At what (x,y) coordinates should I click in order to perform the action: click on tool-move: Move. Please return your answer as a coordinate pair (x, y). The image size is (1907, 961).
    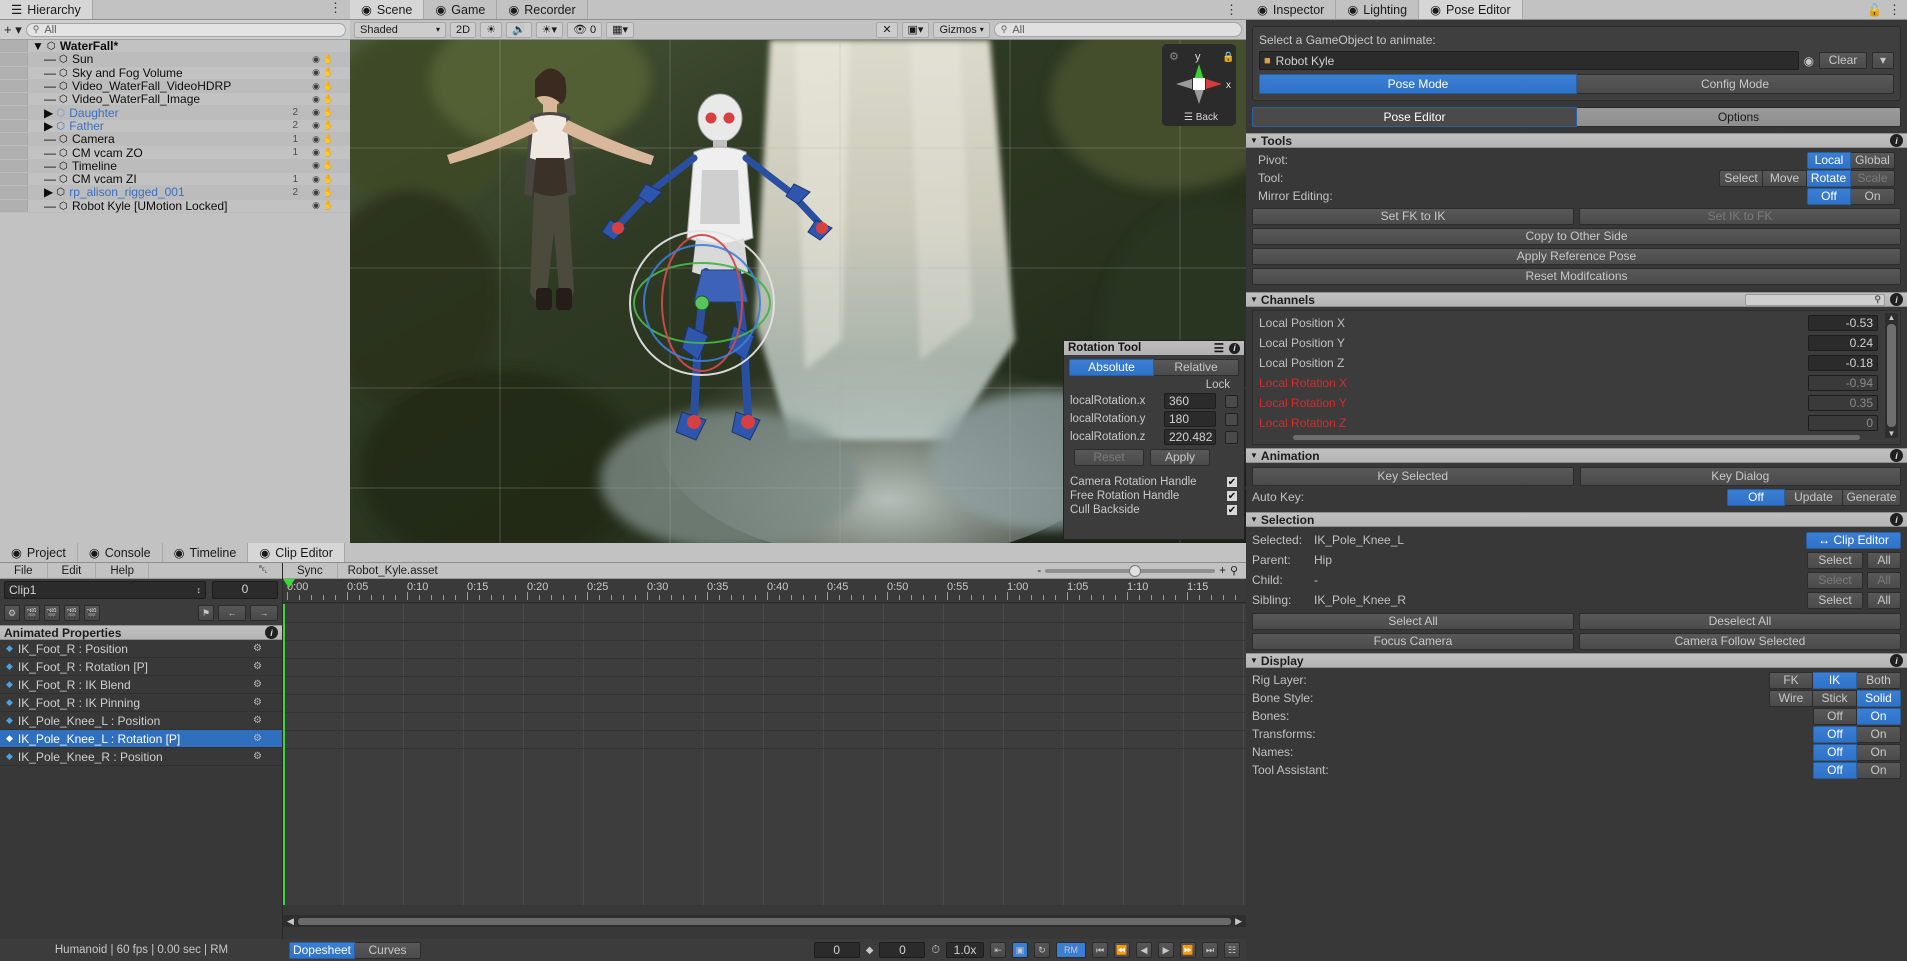
    Looking at the image, I should click on (1785, 178).